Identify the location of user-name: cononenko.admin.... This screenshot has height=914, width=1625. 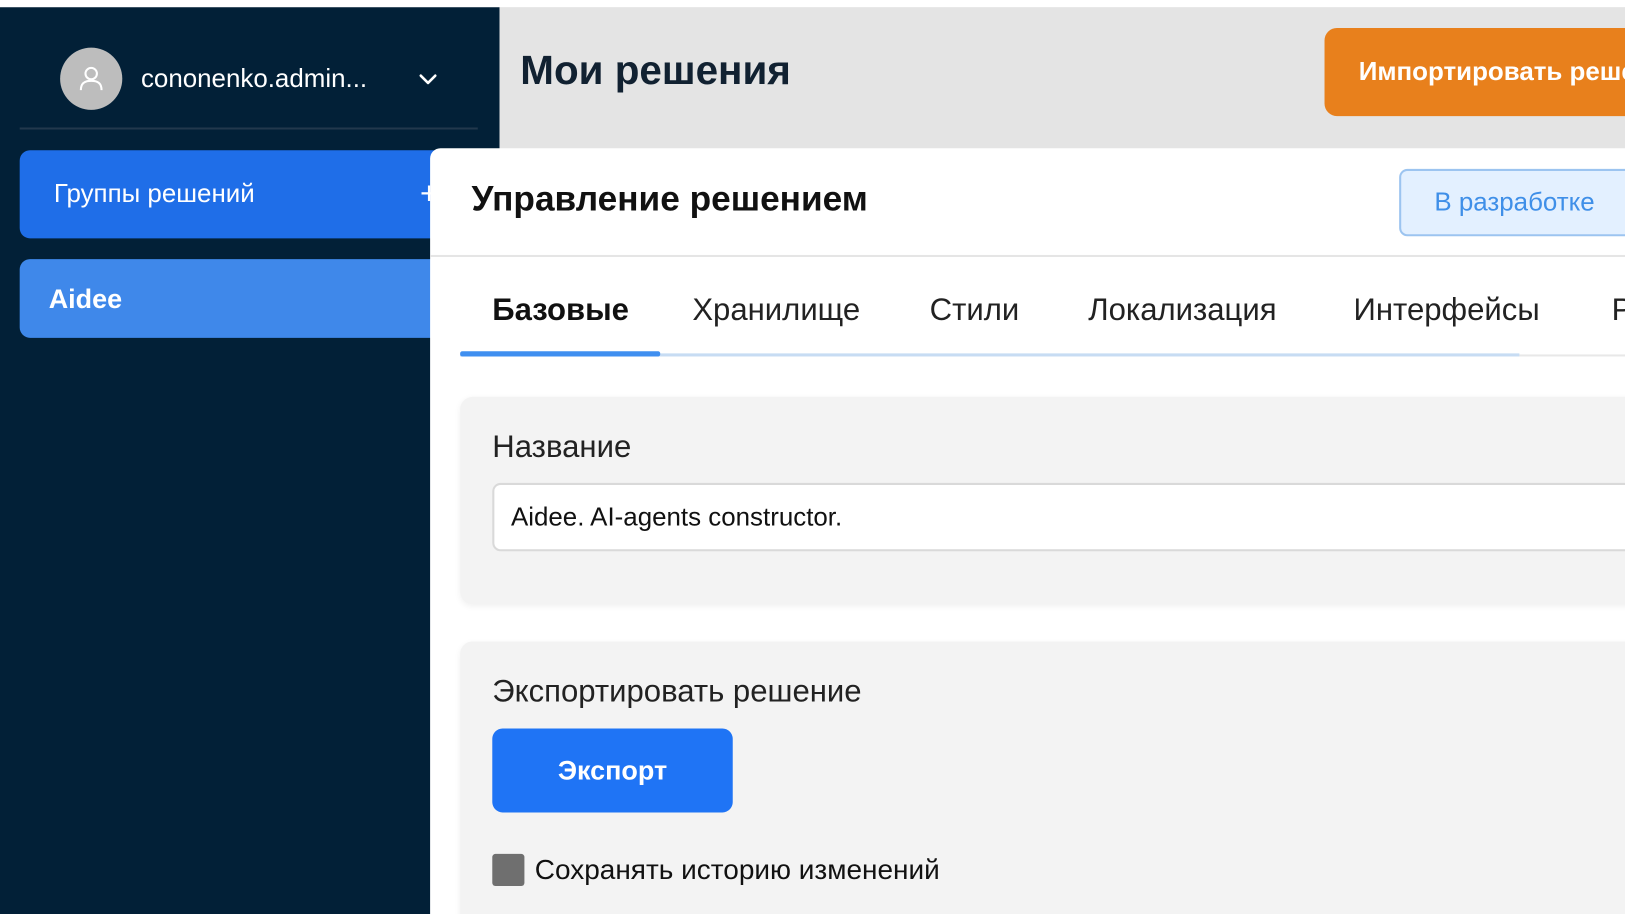
(254, 79).